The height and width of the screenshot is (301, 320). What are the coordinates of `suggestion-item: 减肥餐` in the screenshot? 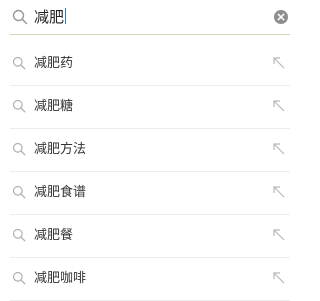 It's located at (150, 236).